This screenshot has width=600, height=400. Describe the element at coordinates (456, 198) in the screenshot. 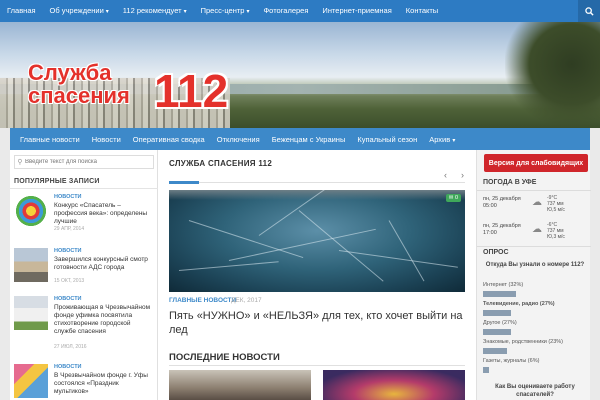

I see `comments-count: 0` at that location.